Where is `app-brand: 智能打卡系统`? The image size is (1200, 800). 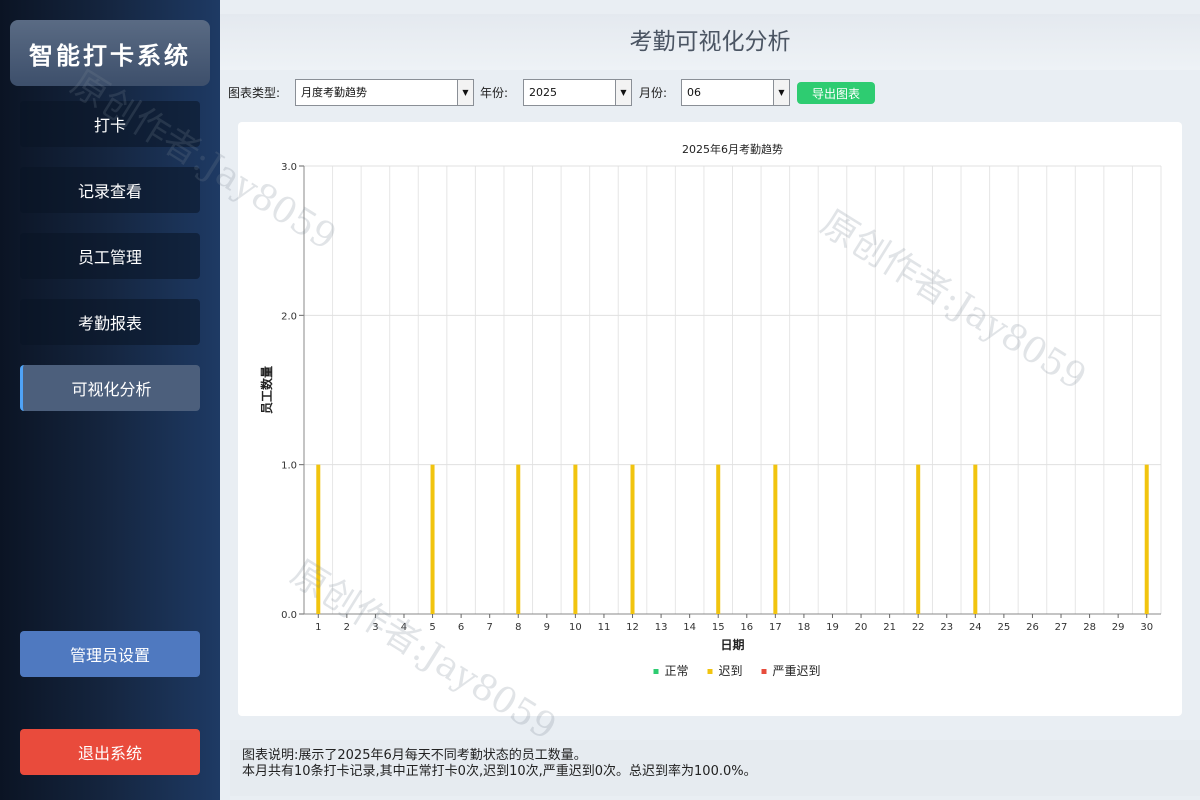 app-brand: 智能打卡系统 is located at coordinates (110, 53).